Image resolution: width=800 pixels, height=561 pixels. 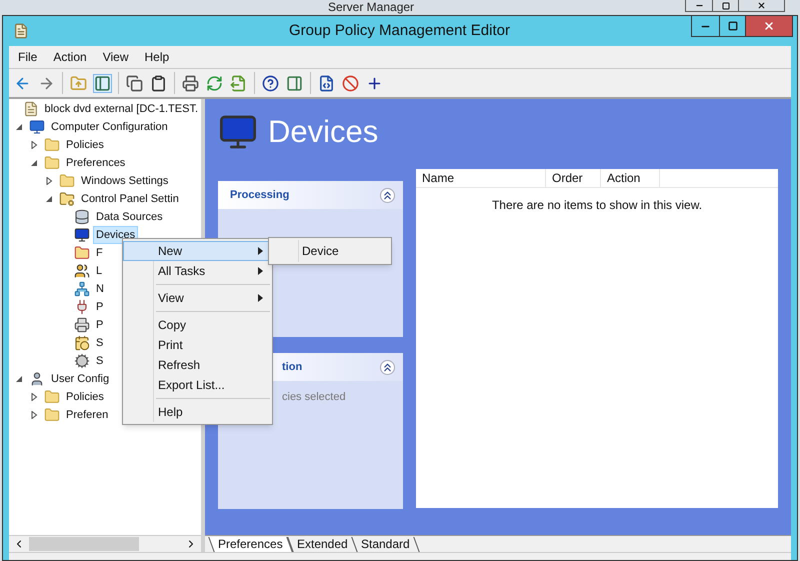 I want to click on tree-item: L, so click(x=99, y=271).